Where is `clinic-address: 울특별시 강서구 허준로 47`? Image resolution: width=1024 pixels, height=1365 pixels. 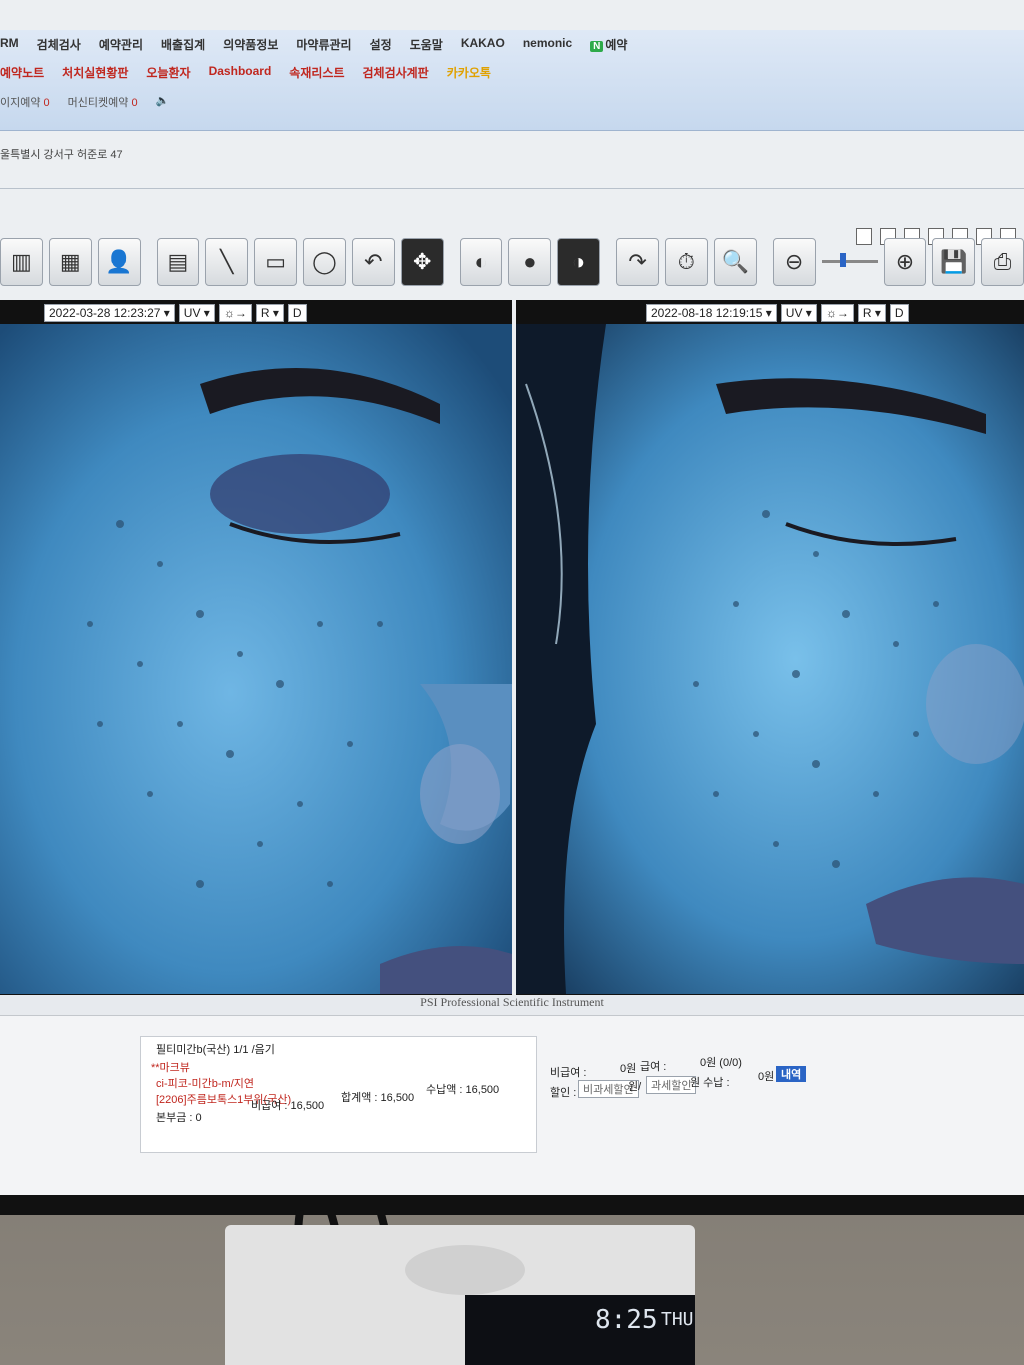 clinic-address: 울특별시 강서구 허준로 47 is located at coordinates (61, 155).